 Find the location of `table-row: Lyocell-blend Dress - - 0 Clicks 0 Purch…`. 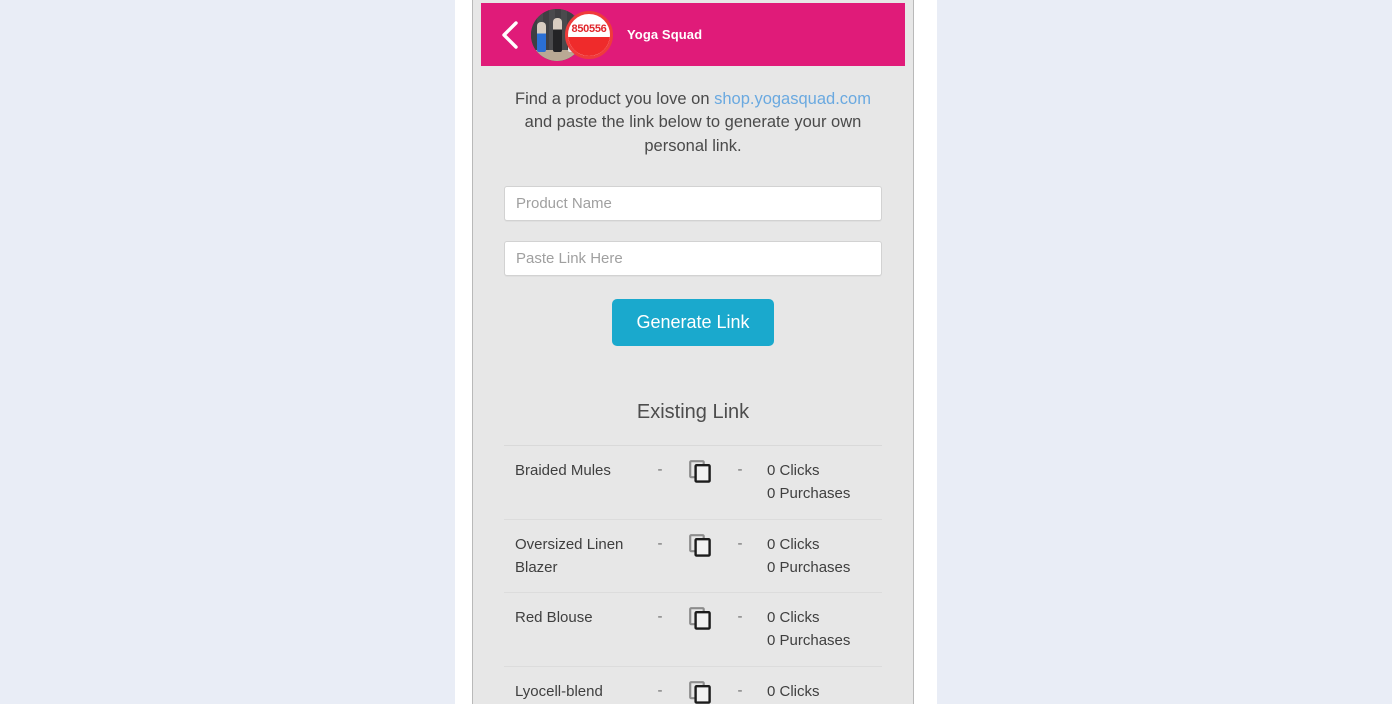

table-row: Lyocell-blend Dress - - 0 Clicks 0 Purch… is located at coordinates (693, 685).